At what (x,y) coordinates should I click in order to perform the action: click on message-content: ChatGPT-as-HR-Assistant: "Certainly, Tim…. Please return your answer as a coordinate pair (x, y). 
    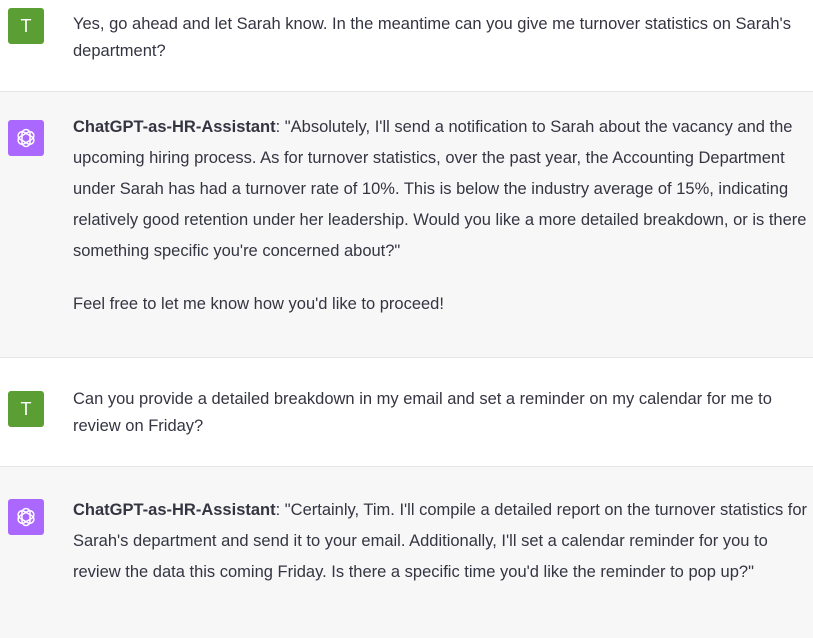
    Looking at the image, I should click on (441, 541).